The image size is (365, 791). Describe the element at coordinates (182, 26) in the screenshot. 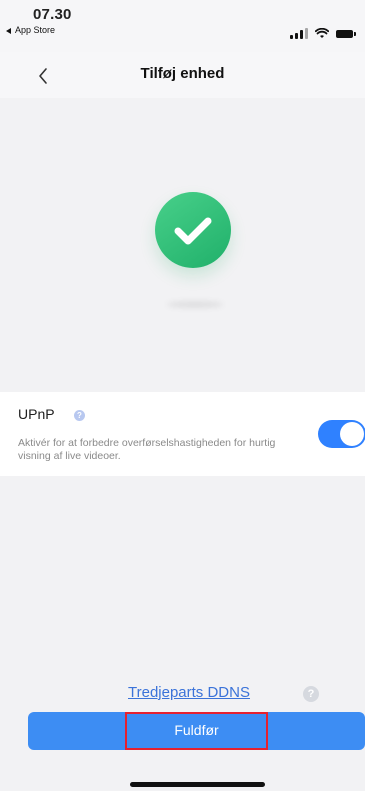

I see `status-bar: 07.30 App Store` at that location.